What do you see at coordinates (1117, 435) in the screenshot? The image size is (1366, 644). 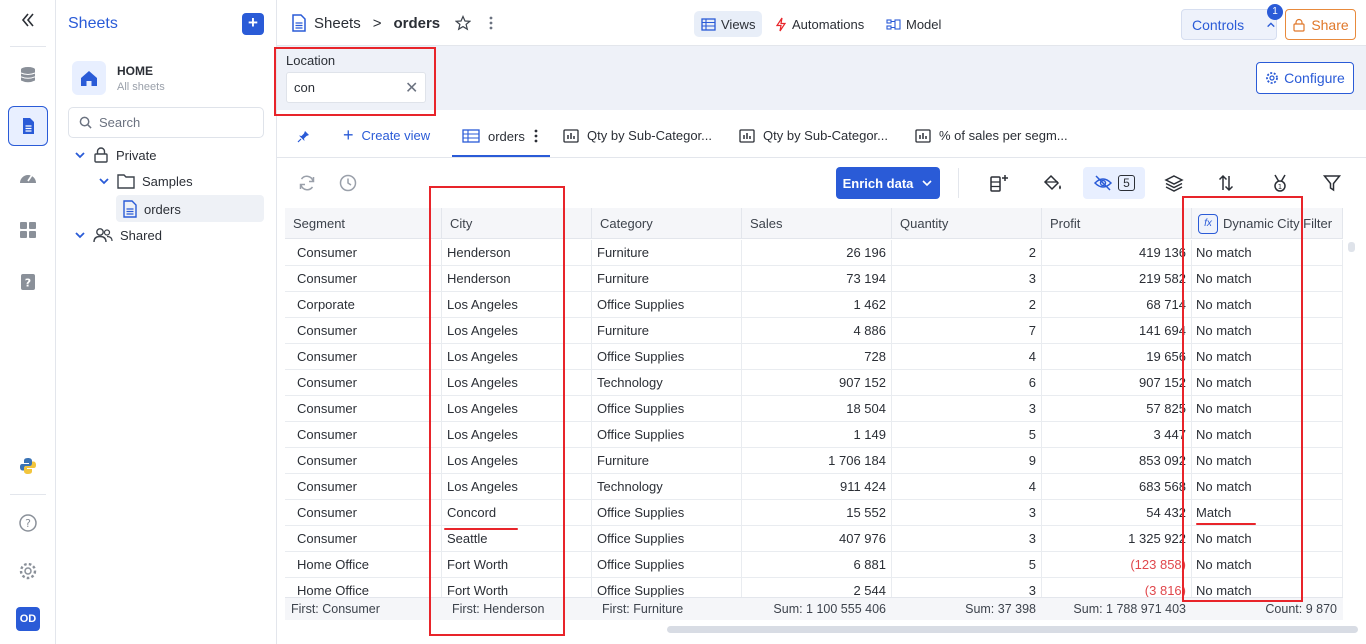 I see `cell-profit: 3 447` at bounding box center [1117, 435].